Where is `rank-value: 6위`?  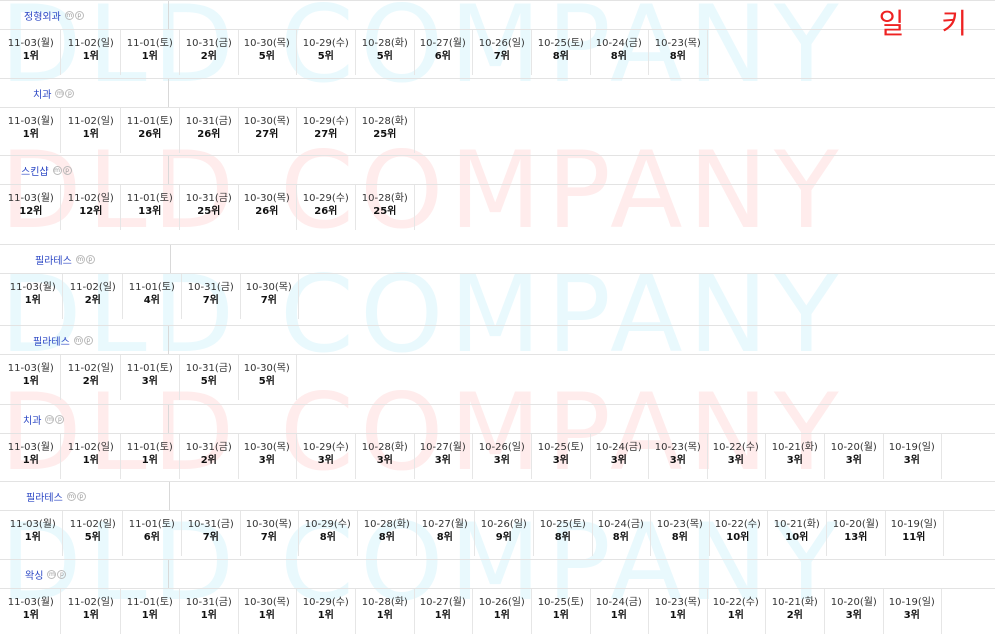 rank-value: 6위 is located at coordinates (442, 56).